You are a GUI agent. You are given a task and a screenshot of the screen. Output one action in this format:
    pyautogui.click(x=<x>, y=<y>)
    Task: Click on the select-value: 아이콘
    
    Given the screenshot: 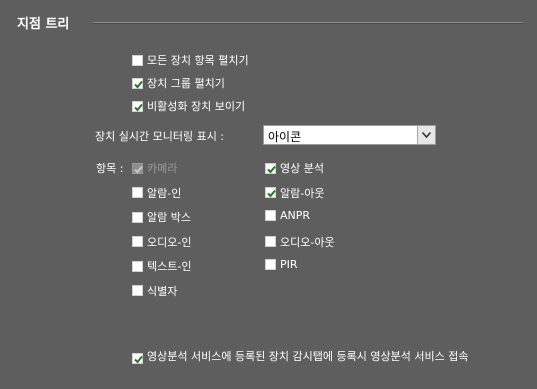 What is the action you would take?
    pyautogui.click(x=285, y=137)
    